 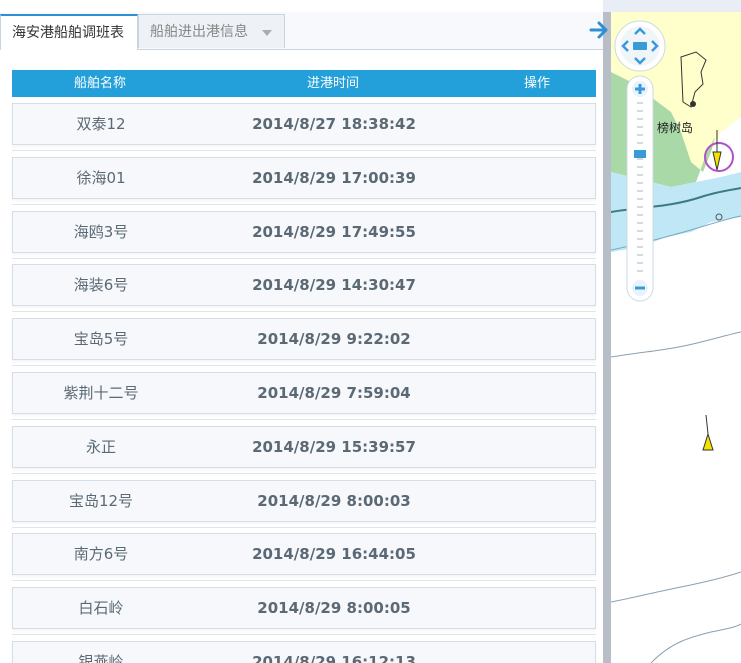 What do you see at coordinates (199, 32) in the screenshot?
I see `tab-port-info-label: 船舶进出港信息` at bounding box center [199, 32].